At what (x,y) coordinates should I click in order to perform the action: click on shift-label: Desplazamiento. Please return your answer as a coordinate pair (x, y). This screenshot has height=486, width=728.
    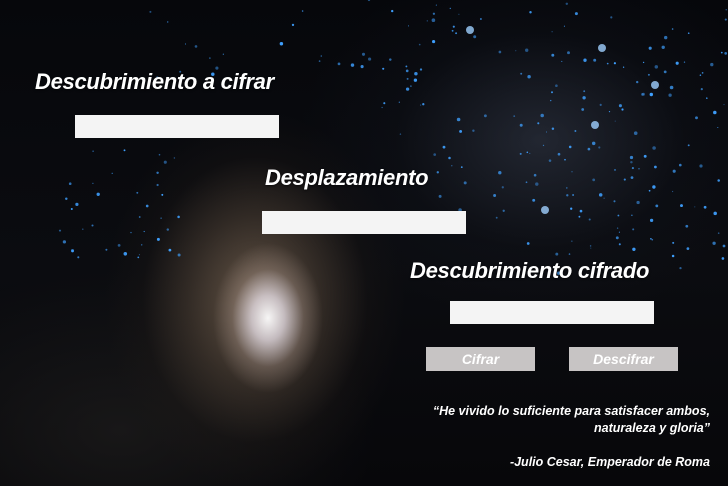
    Looking at the image, I should click on (347, 177).